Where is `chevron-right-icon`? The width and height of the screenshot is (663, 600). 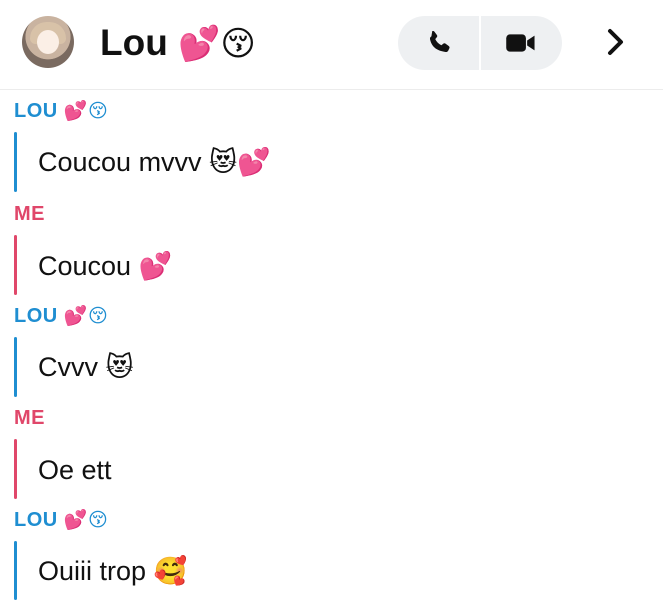
chevron-right-icon is located at coordinates (615, 42).